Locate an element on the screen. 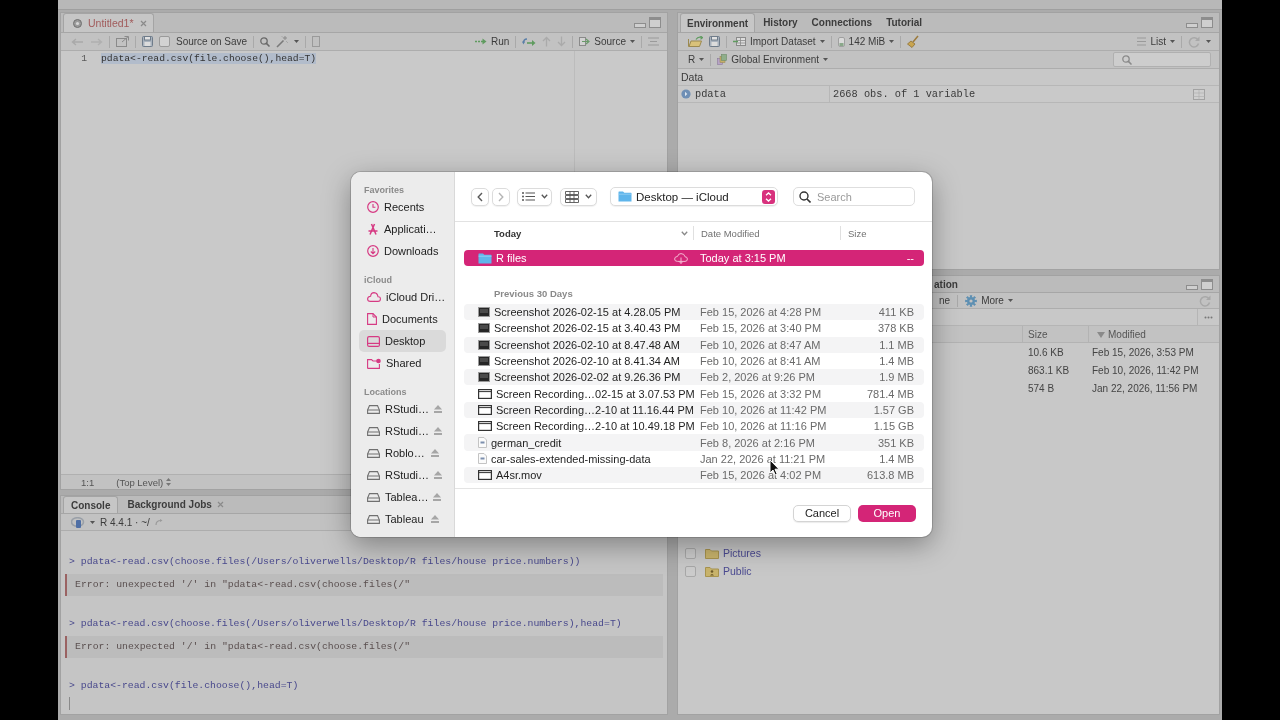 The width and height of the screenshot is (1280, 720). file-name: Screenshot 2026-02-10 at 8.41.34 AM is located at coordinates (587, 361).